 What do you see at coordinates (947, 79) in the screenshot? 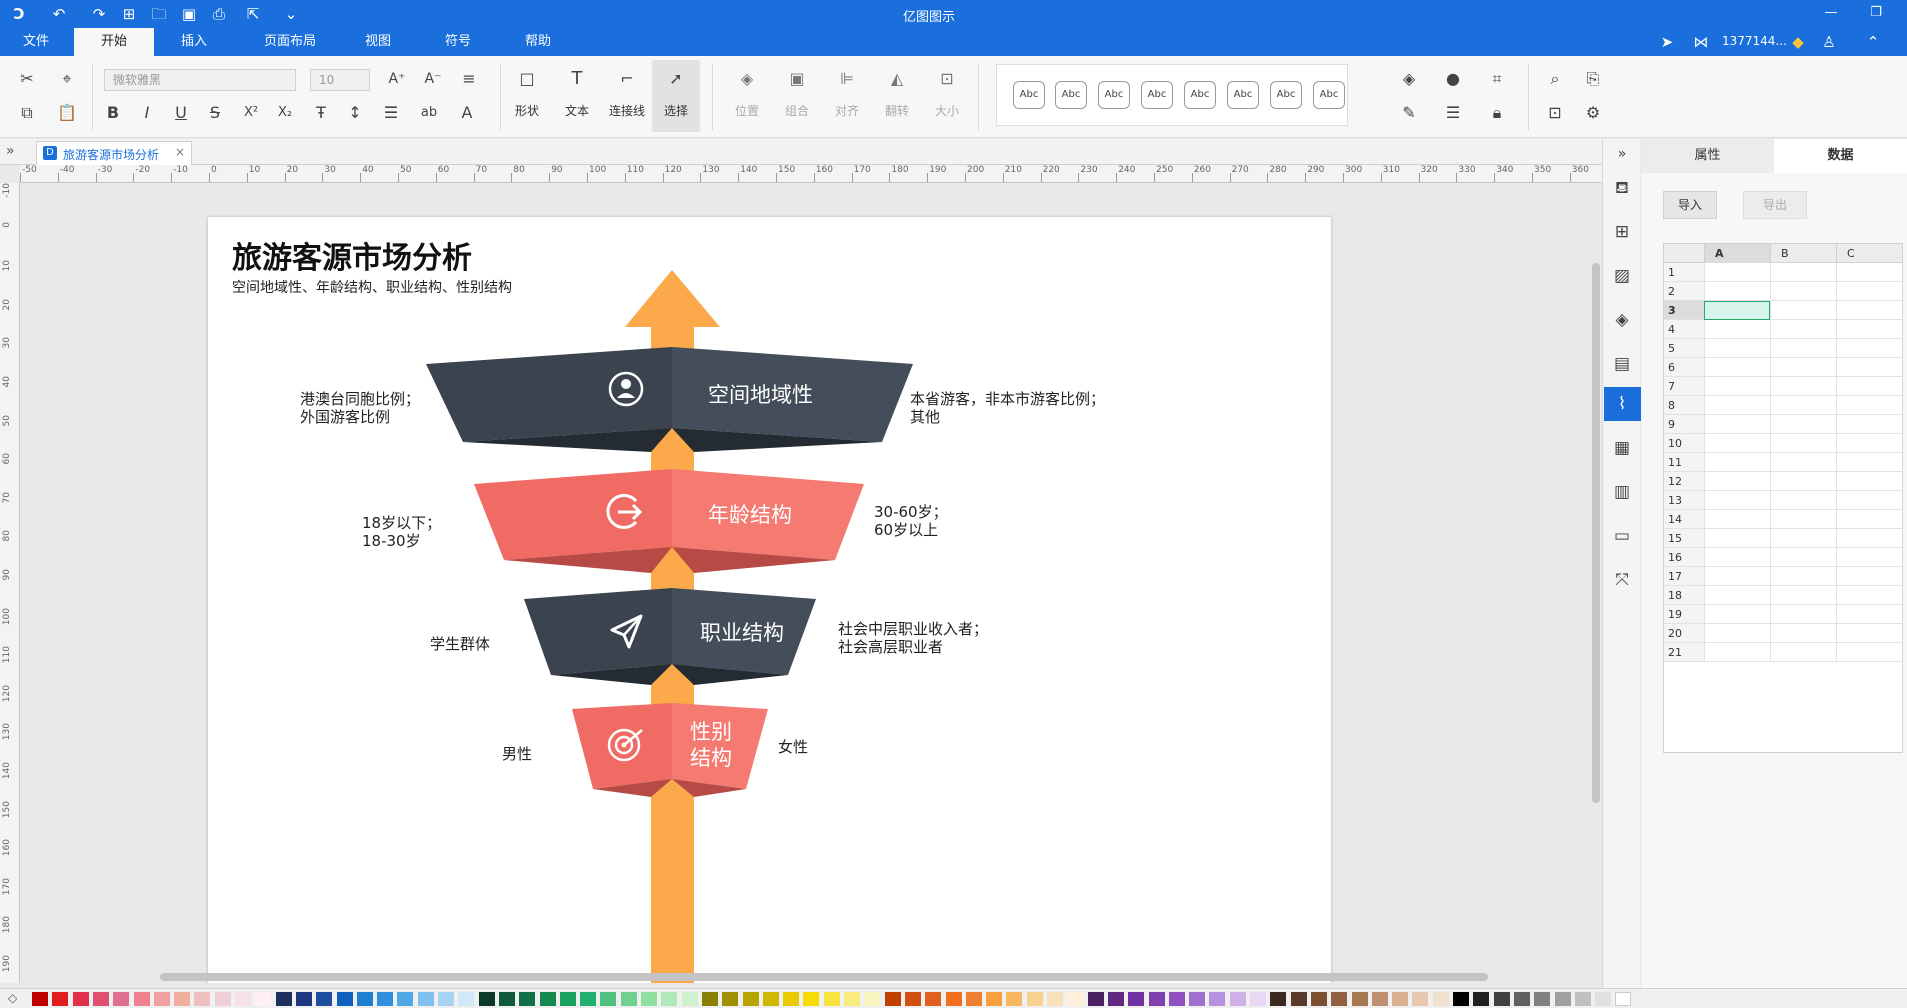
I see `size-icon: ⊡` at bounding box center [947, 79].